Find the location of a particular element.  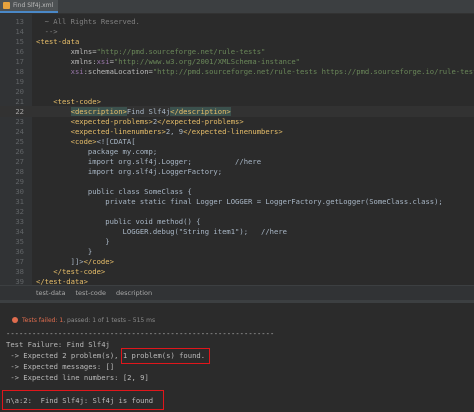

xml-file-icon is located at coordinates (6, 5).